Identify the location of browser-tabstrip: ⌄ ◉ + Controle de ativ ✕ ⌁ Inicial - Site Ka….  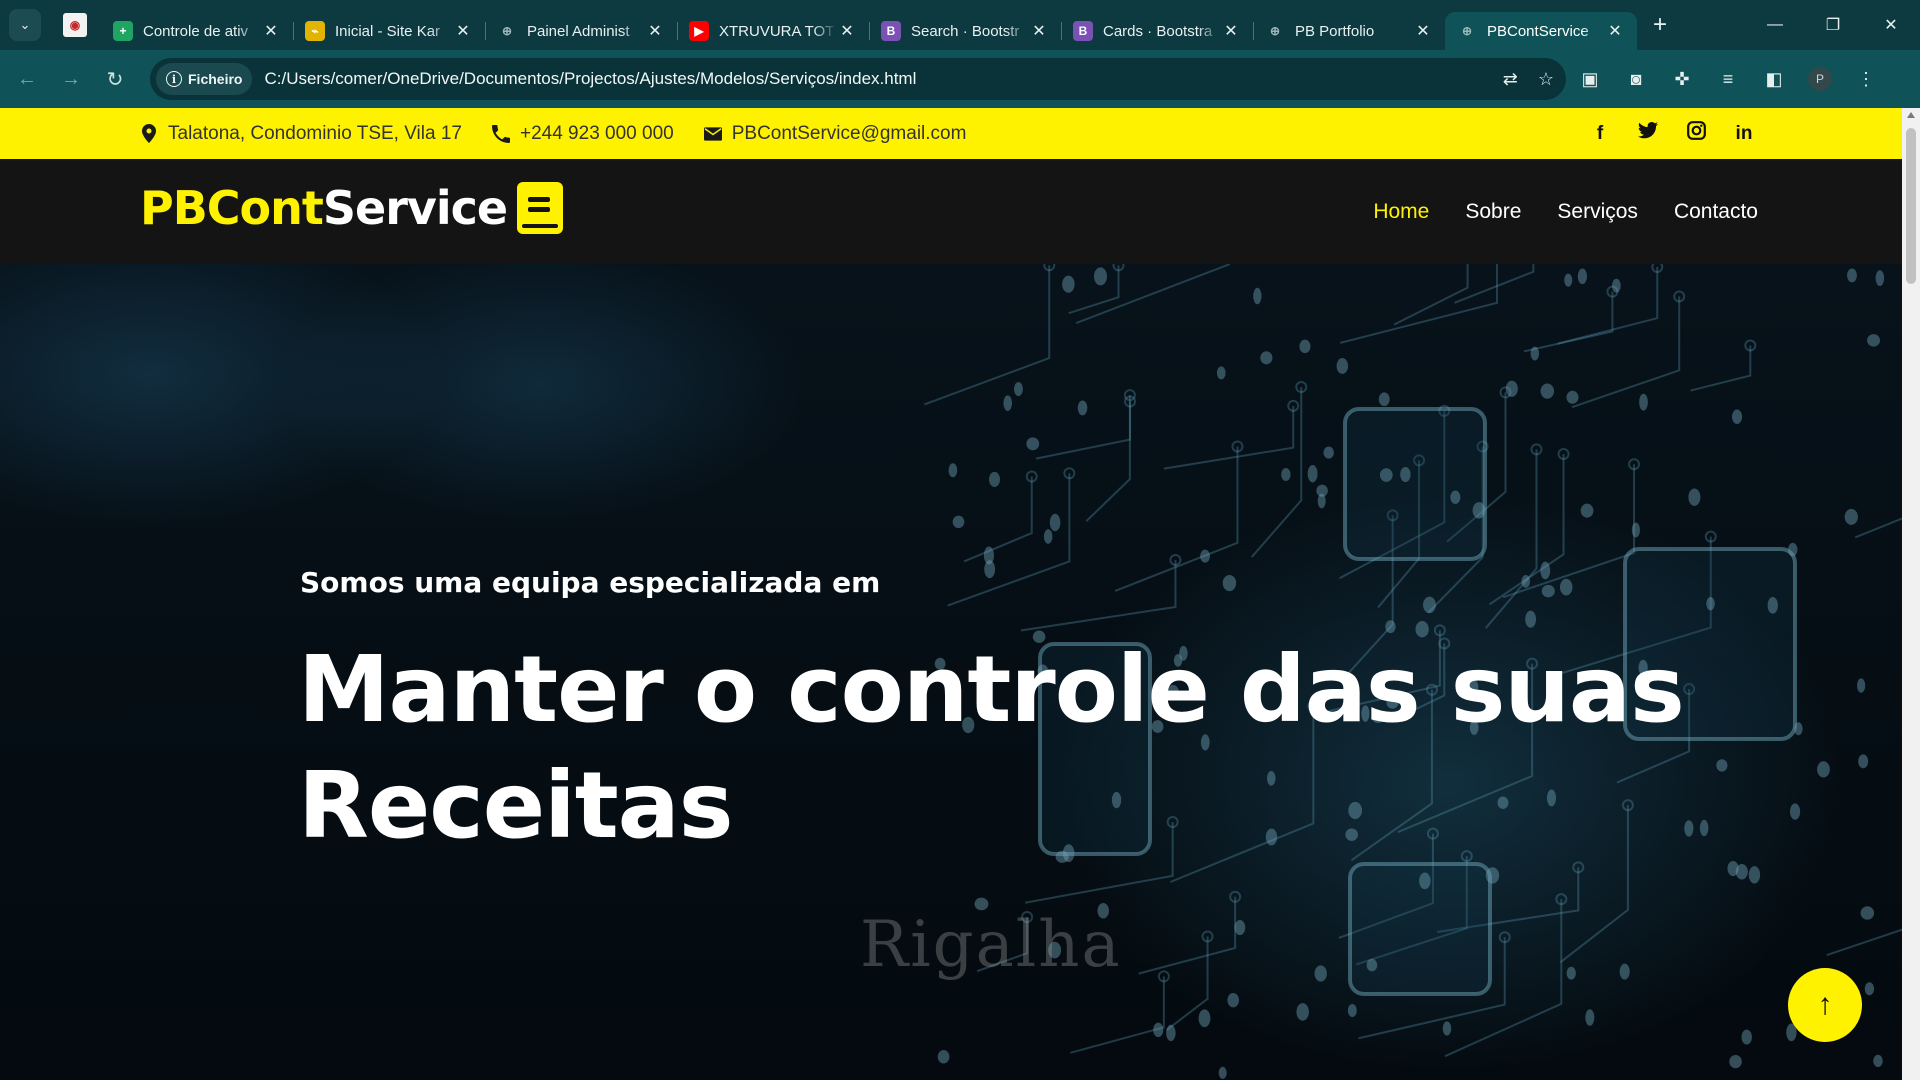
(960, 25).